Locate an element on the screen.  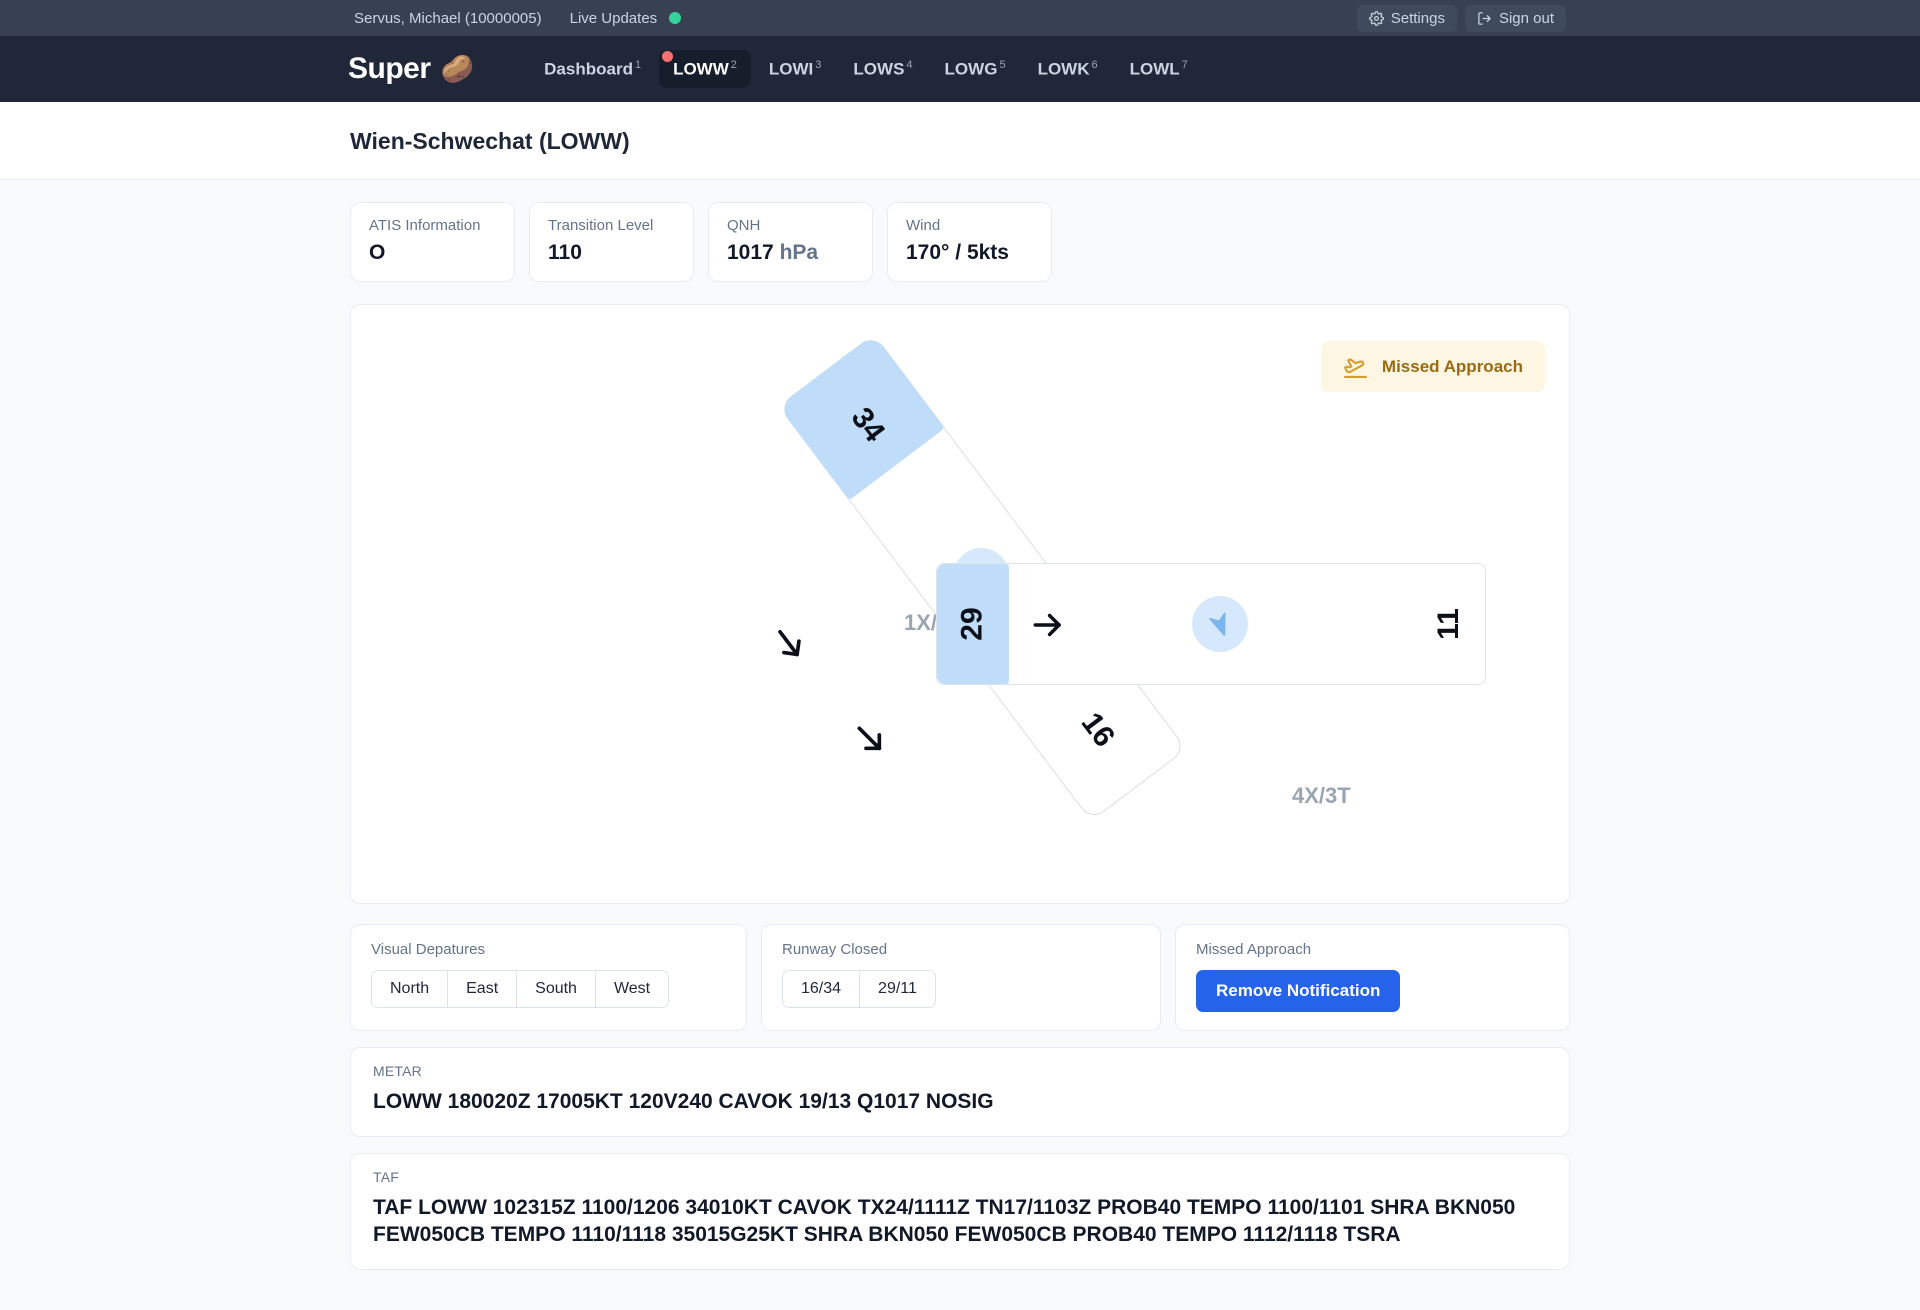
plane-takeoff-icon is located at coordinates (1355, 366).